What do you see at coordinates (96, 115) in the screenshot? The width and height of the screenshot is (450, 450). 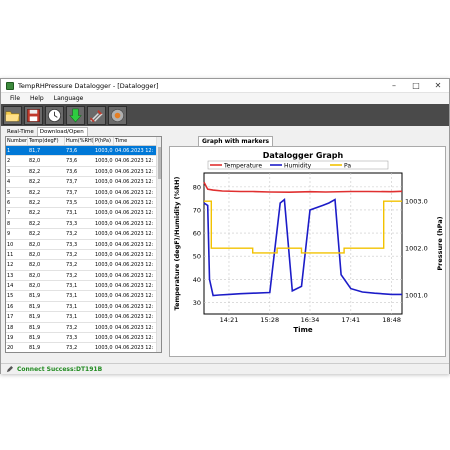 I see `settings-tools-icon` at bounding box center [96, 115].